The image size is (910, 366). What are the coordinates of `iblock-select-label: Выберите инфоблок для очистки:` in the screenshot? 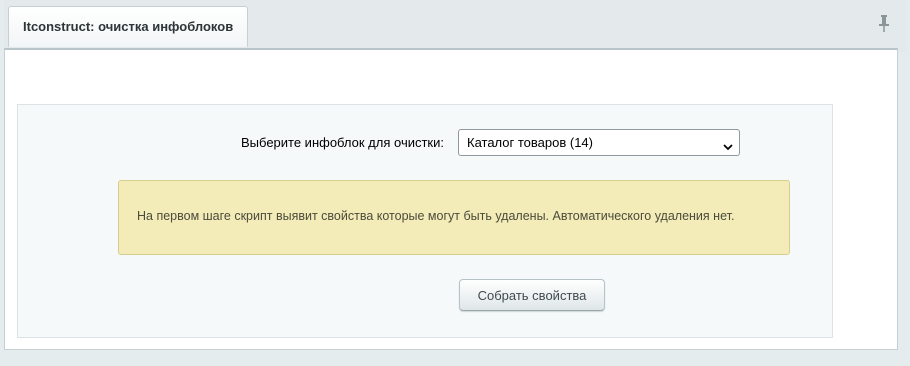 It's located at (342, 142).